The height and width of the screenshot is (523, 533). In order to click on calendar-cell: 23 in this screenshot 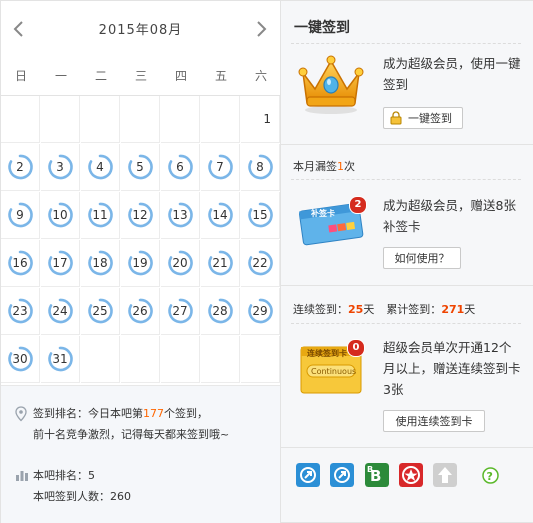, I will do `click(20, 311)`.